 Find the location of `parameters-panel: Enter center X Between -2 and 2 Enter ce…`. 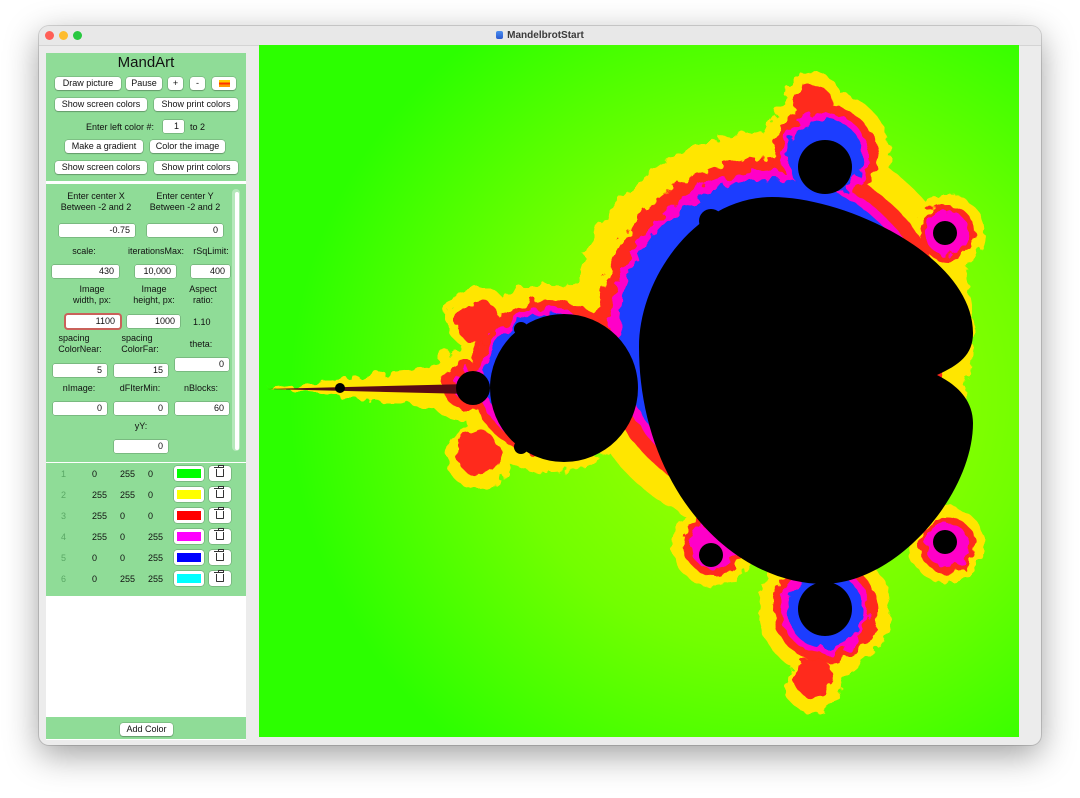

parameters-panel: Enter center X Between -2 and 2 Enter ce… is located at coordinates (146, 323).